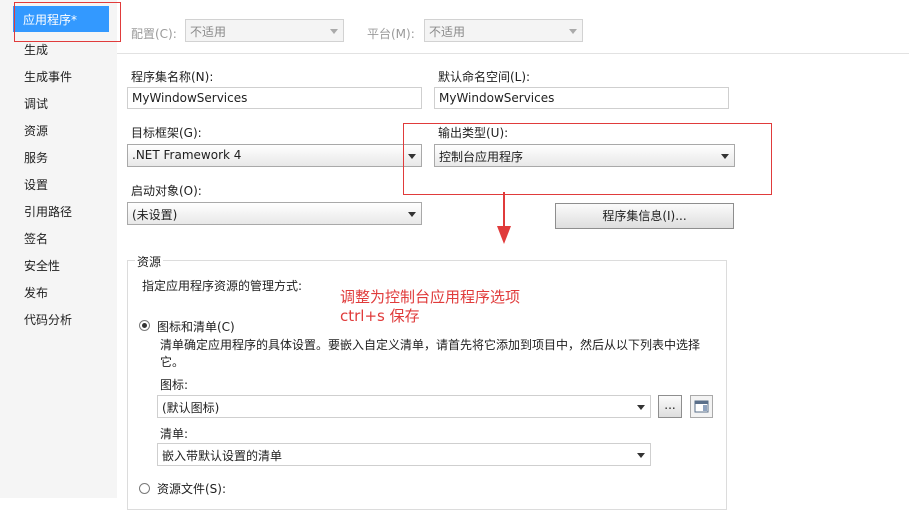  Describe the element at coordinates (67, 22) in the screenshot. I see `highlight-box-sidebar` at that location.